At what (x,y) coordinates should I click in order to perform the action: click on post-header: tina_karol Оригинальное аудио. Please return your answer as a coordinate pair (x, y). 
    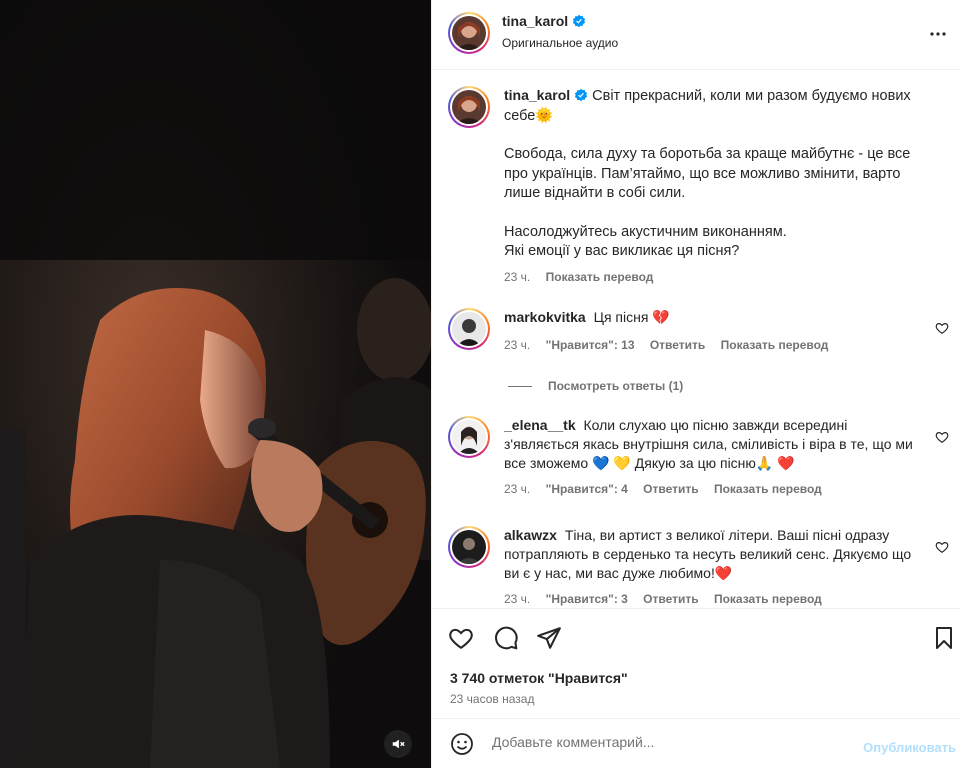
    Looking at the image, I should click on (696, 35).